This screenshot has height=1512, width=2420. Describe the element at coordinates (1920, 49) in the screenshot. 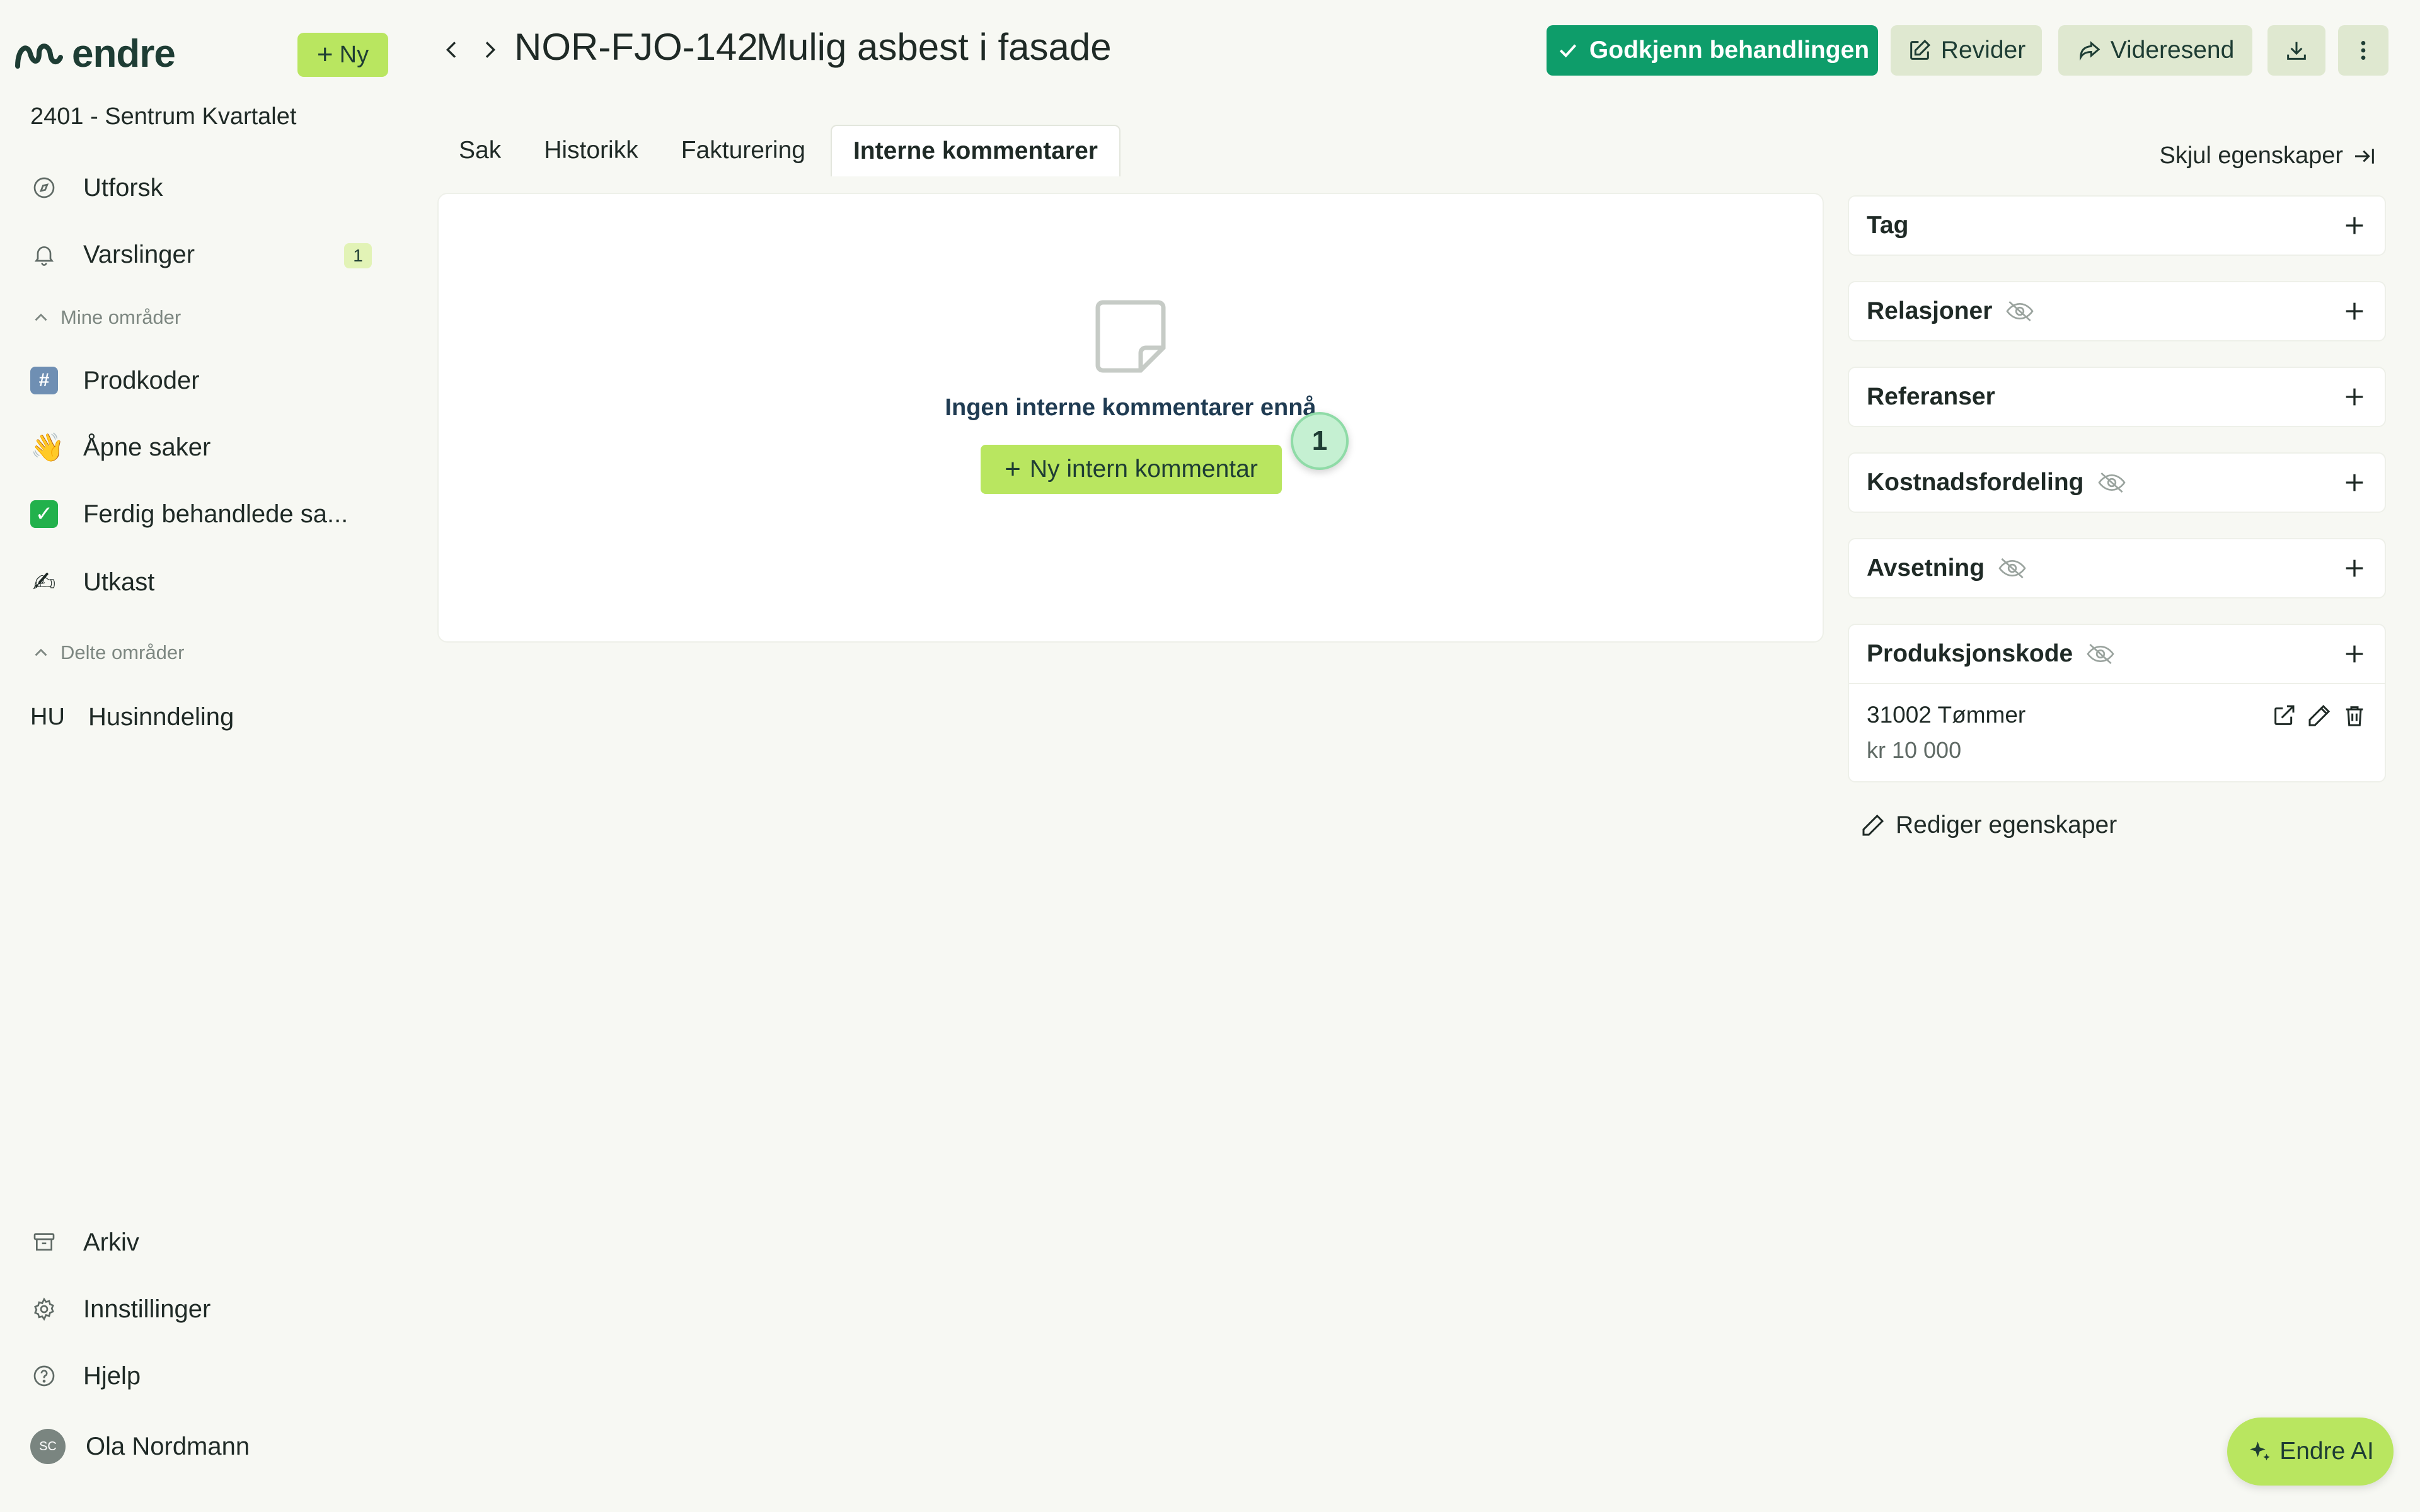

I see `edit-square-icon` at that location.